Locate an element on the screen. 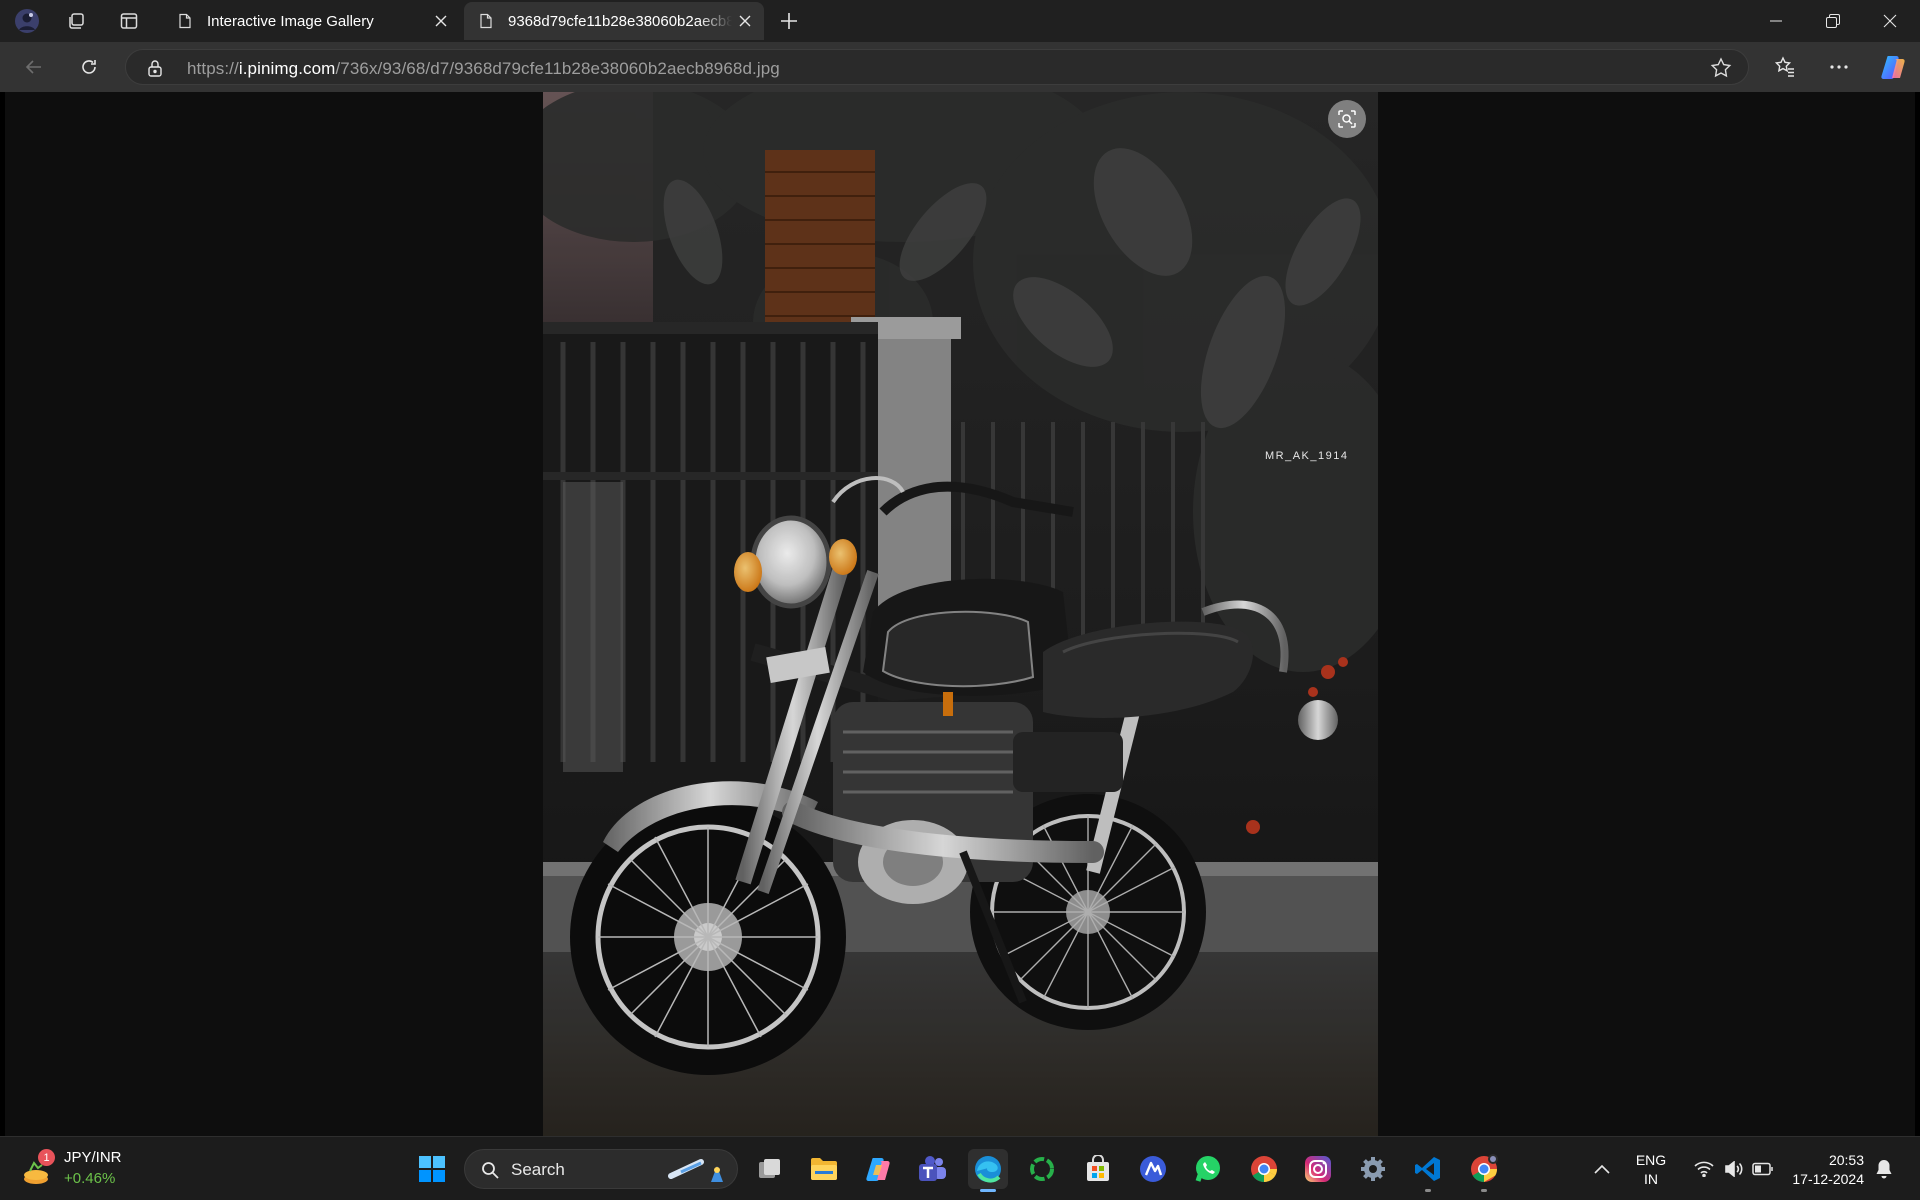 The width and height of the screenshot is (1920, 1200). close-window-button is located at coordinates (1890, 21).